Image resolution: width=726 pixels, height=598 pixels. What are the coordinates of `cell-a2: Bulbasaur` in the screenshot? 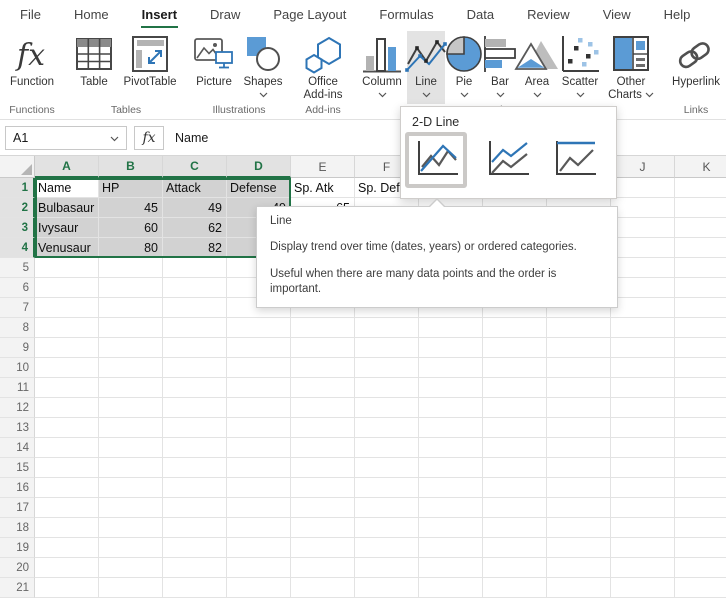 It's located at (67, 208).